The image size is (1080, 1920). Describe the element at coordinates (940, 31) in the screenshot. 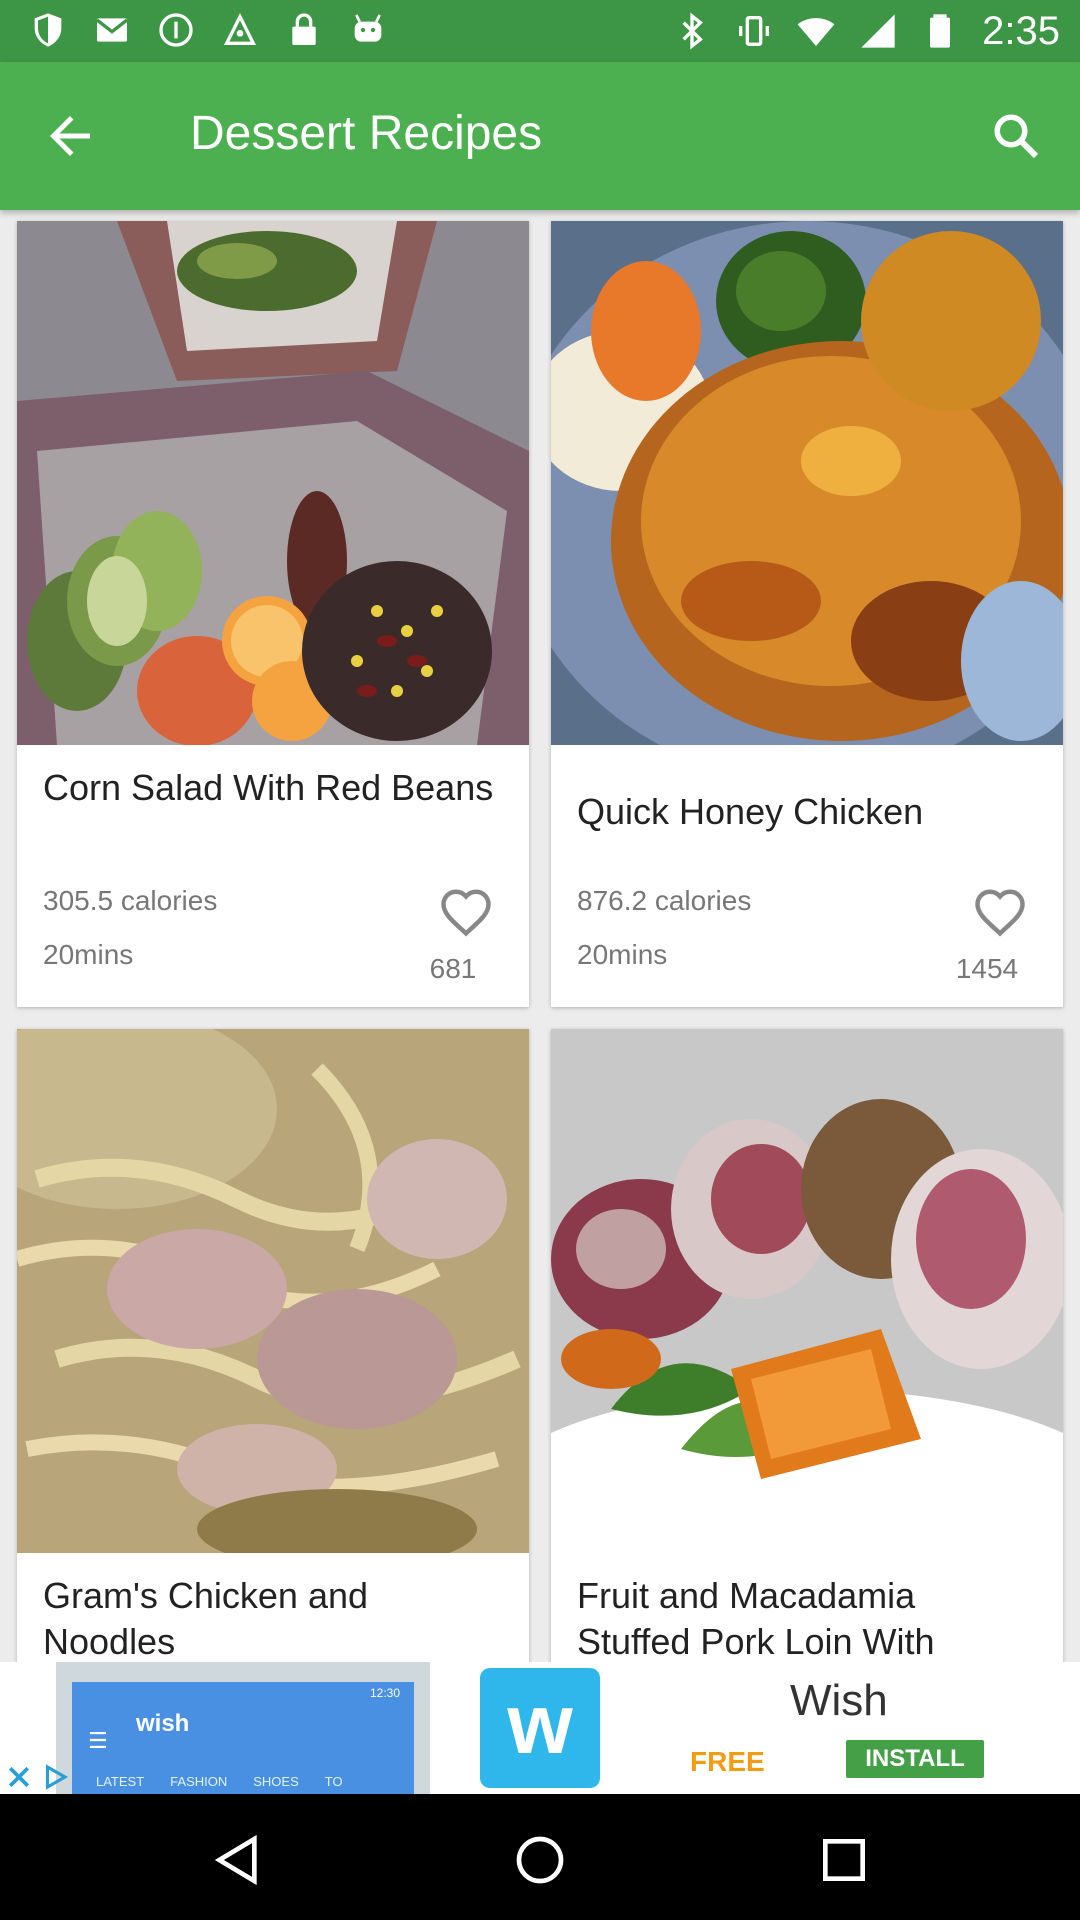

I see `battery-icon` at that location.